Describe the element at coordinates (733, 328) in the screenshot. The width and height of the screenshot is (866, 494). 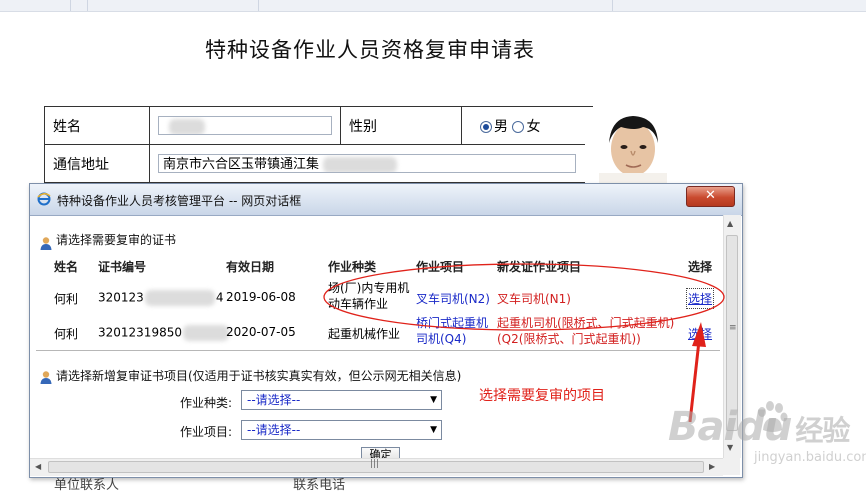
I see `scroll-grip-icon: ≡` at that location.